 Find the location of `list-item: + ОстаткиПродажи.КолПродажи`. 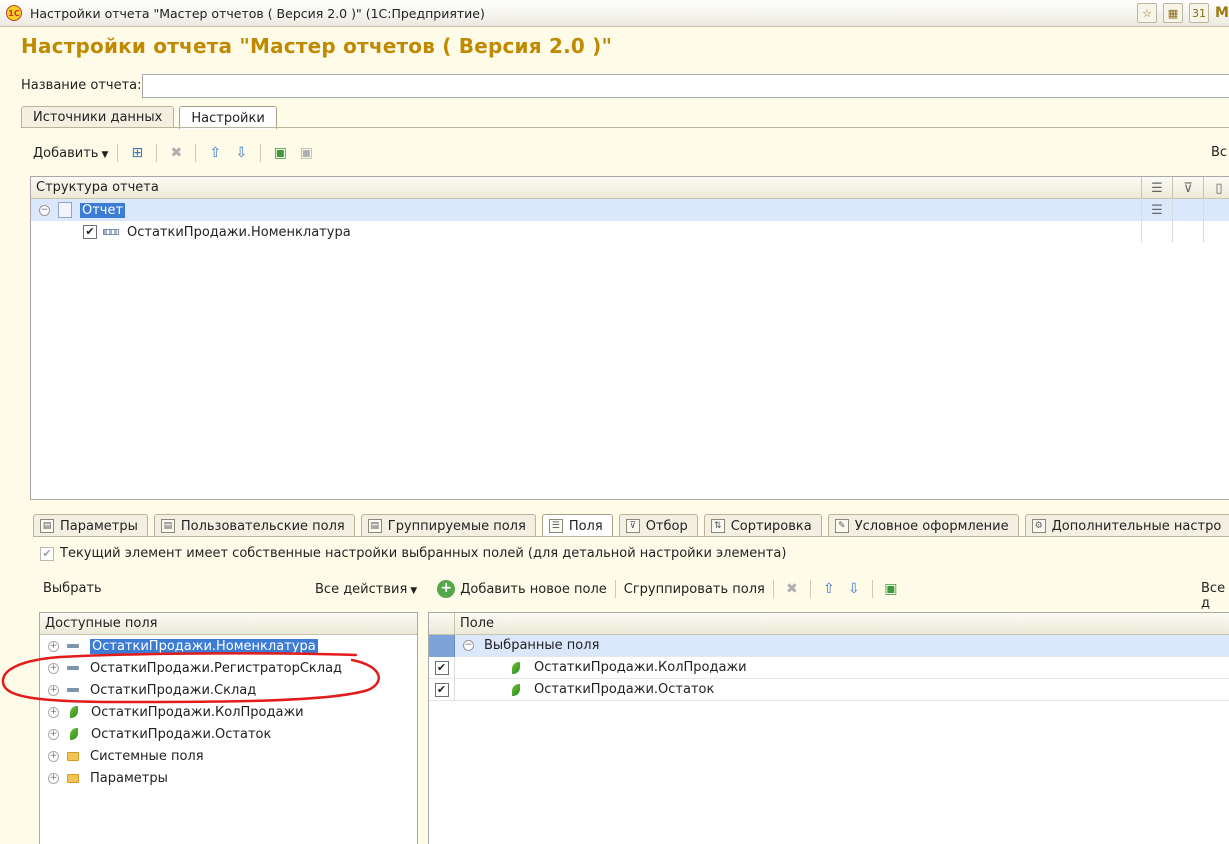

list-item: + ОстаткиПродажи.КолПродажи is located at coordinates (228, 712).